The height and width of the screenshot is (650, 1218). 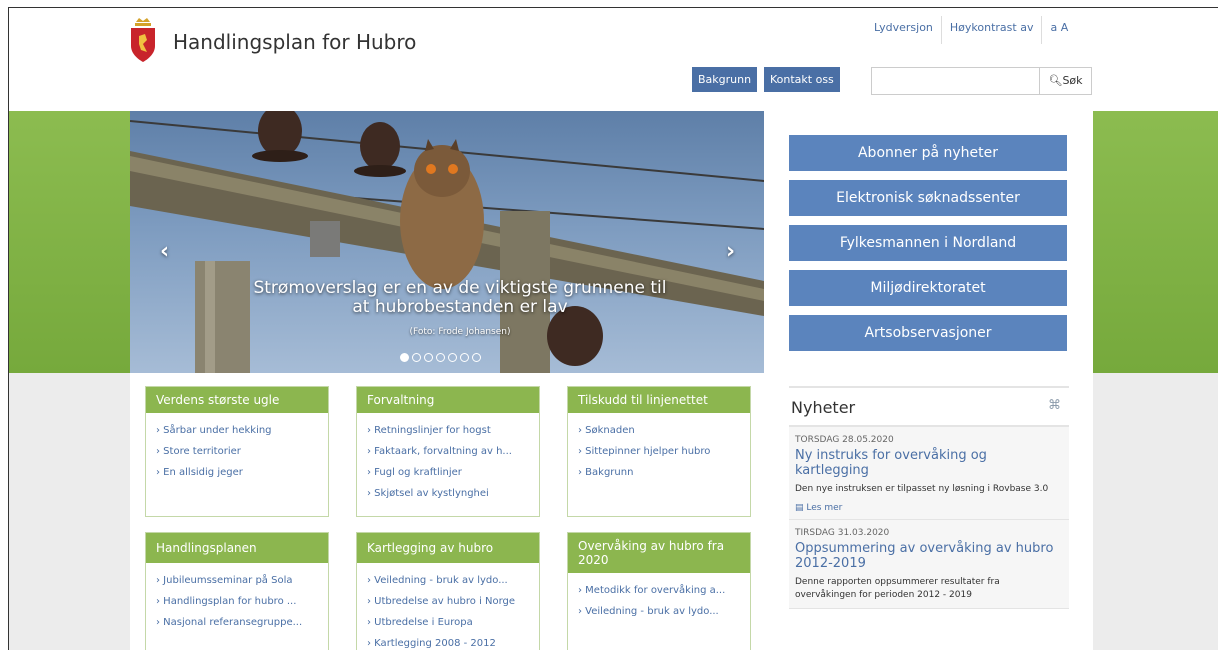 I want to click on carousel-dots, so click(x=440, y=357).